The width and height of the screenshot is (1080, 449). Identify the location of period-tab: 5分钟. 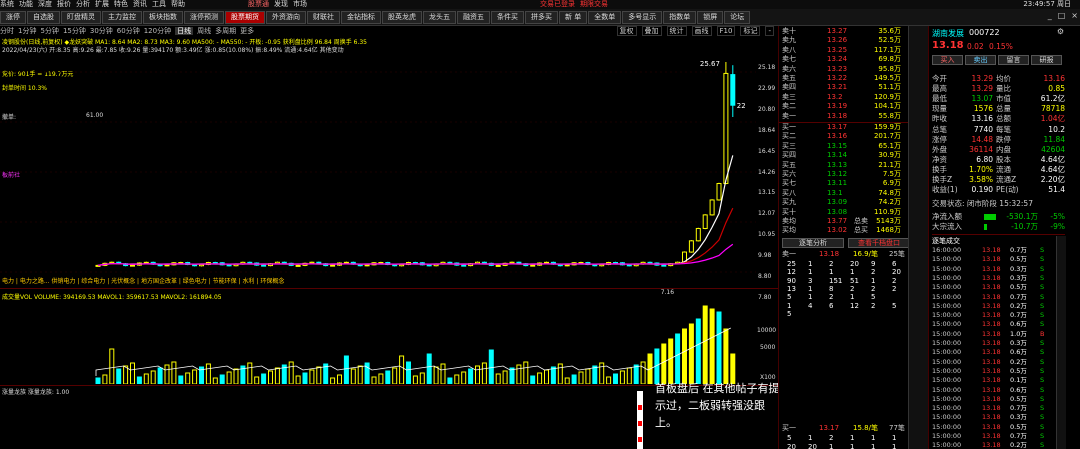
(49, 31).